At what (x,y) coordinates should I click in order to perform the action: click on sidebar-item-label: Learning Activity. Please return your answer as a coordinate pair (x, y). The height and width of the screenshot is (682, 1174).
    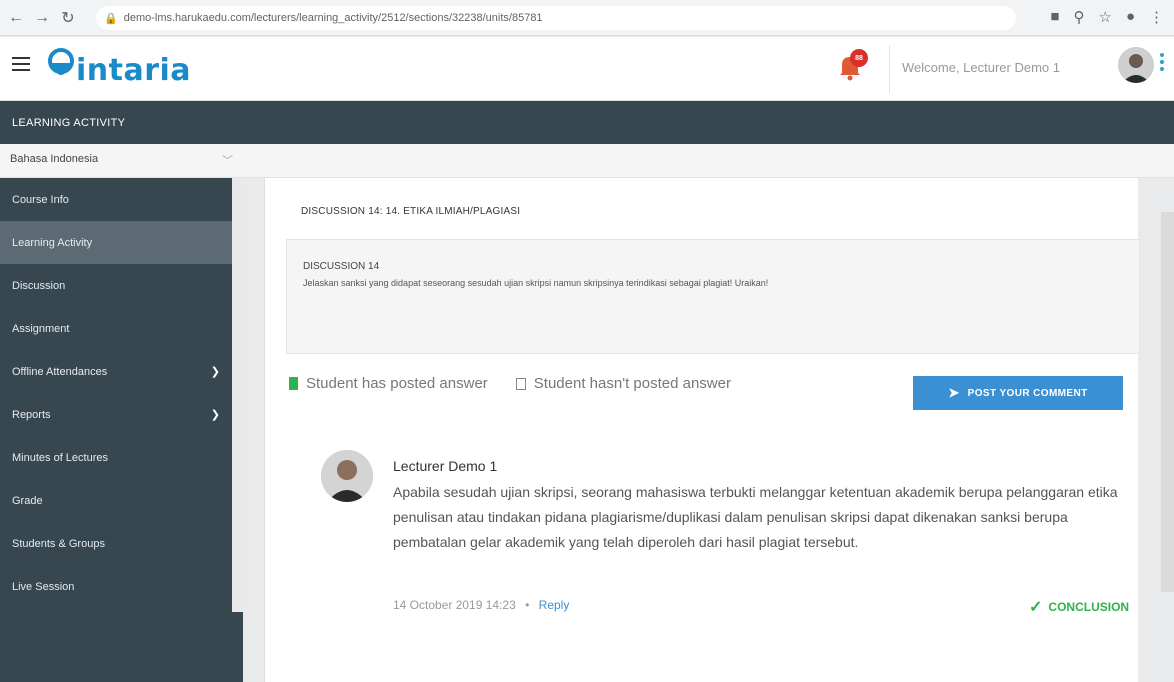
    Looking at the image, I should click on (52, 242).